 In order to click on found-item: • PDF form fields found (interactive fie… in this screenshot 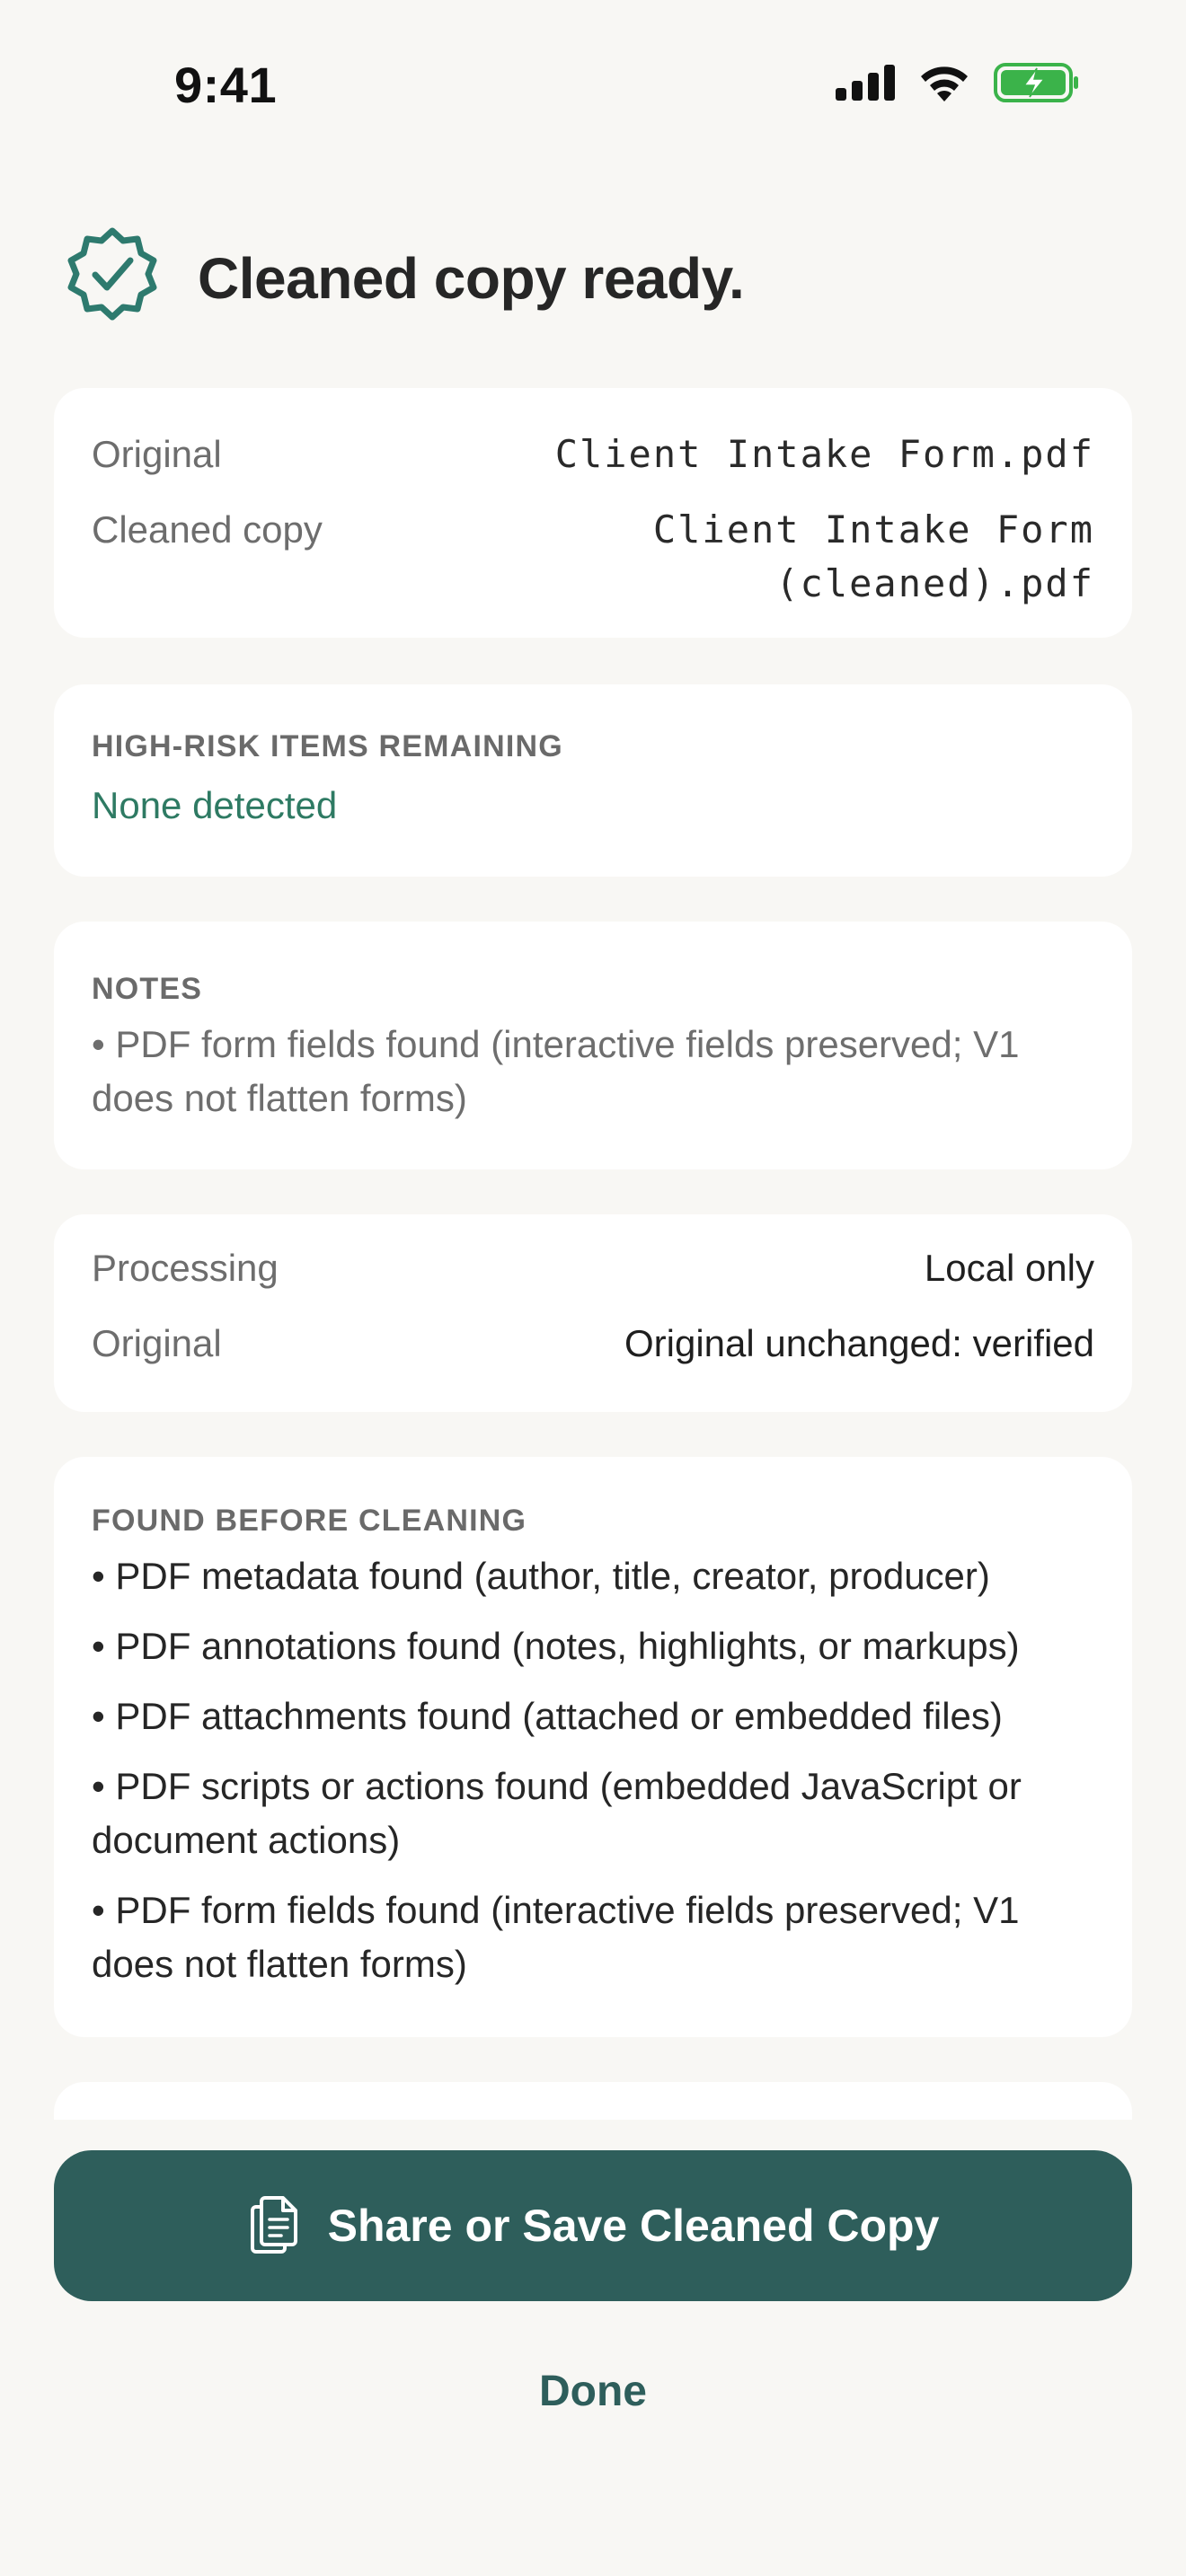, I will do `click(556, 1937)`.